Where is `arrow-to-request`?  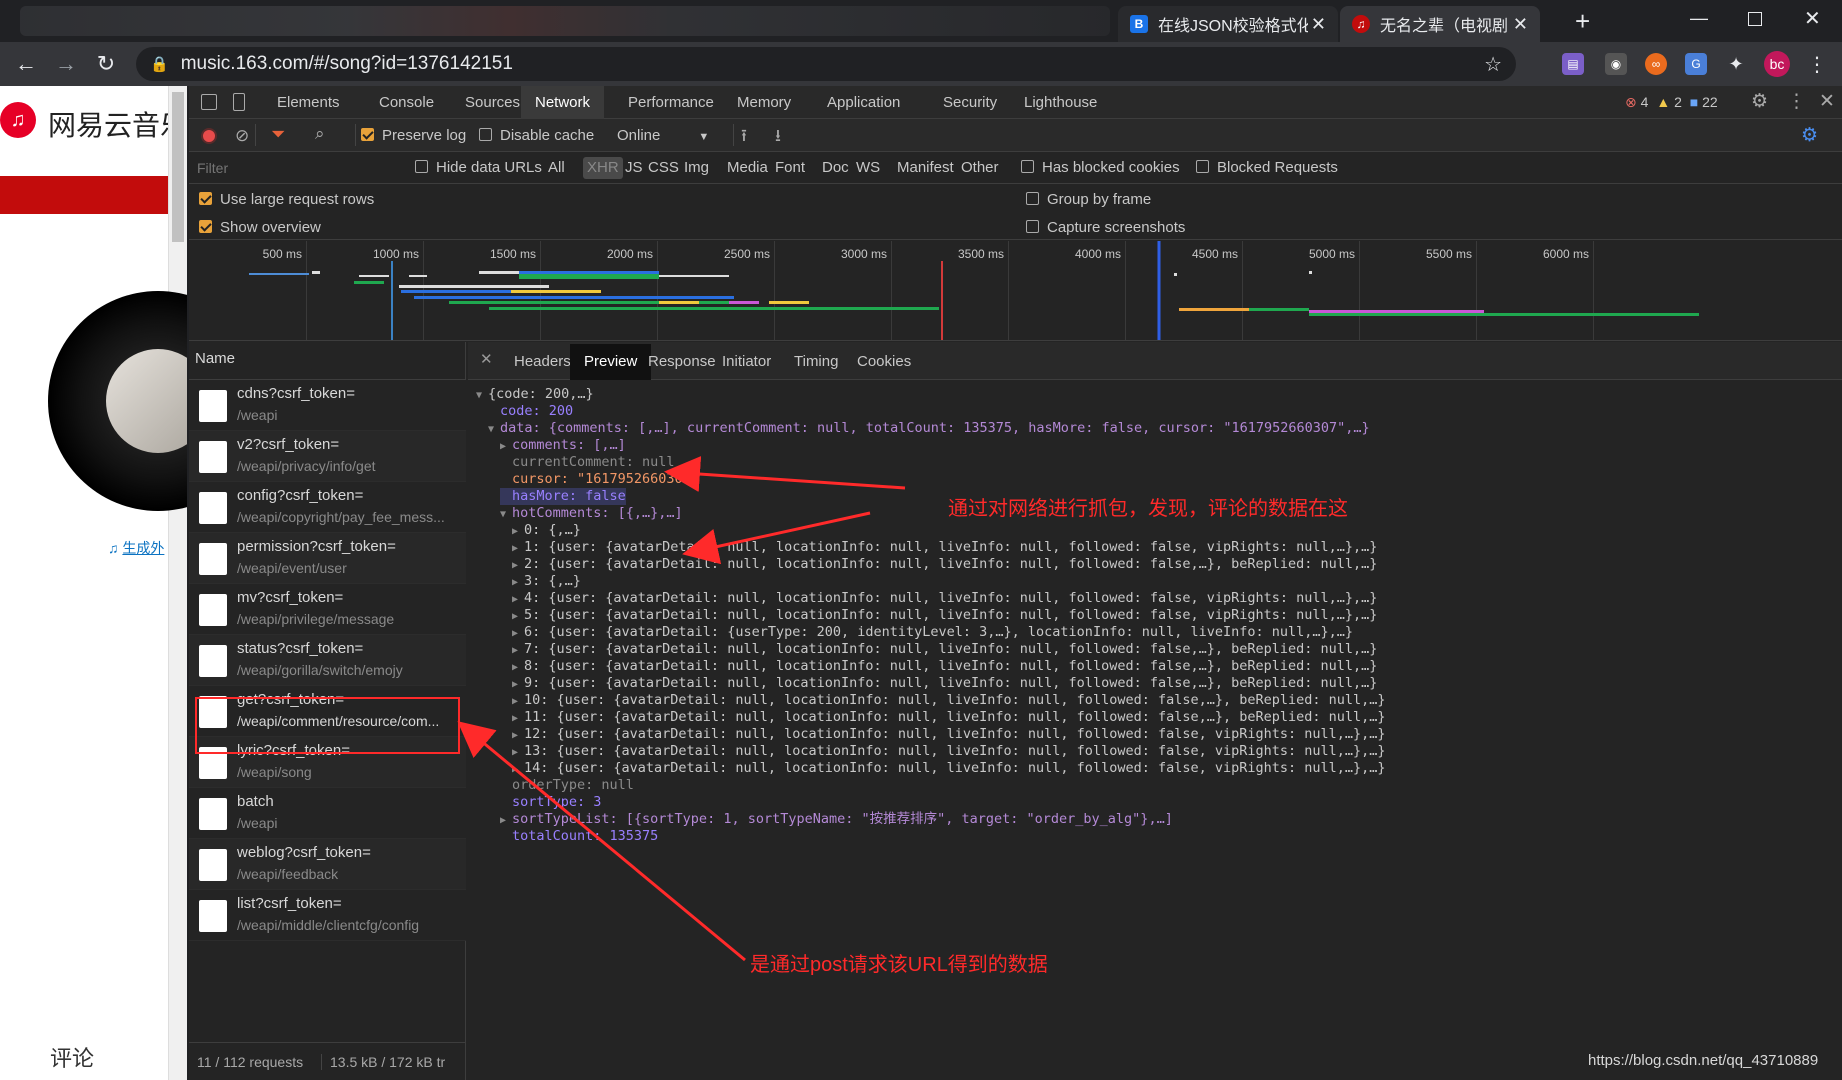 arrow-to-request is located at coordinates (601, 841).